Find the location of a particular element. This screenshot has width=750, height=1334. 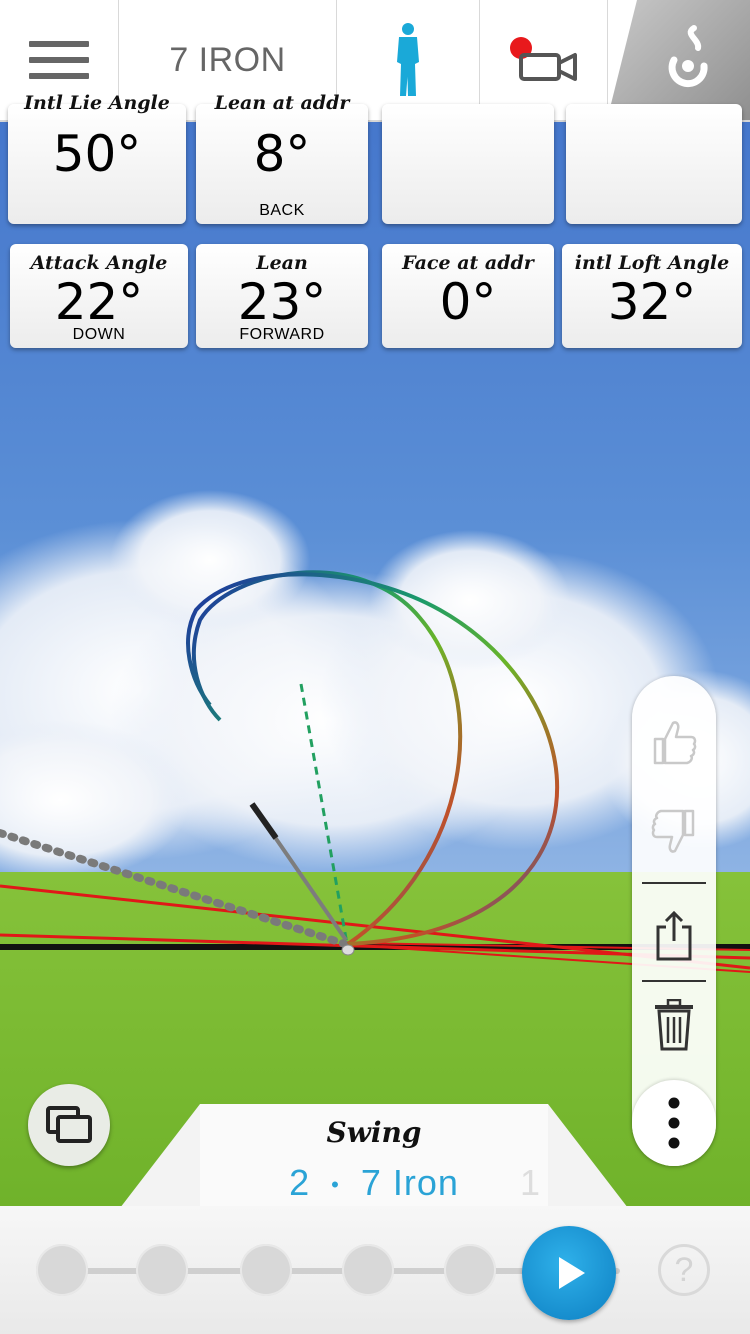

stat-card-intl-lie-angle: Intl Lie Angle 50° is located at coordinates (97, 158).